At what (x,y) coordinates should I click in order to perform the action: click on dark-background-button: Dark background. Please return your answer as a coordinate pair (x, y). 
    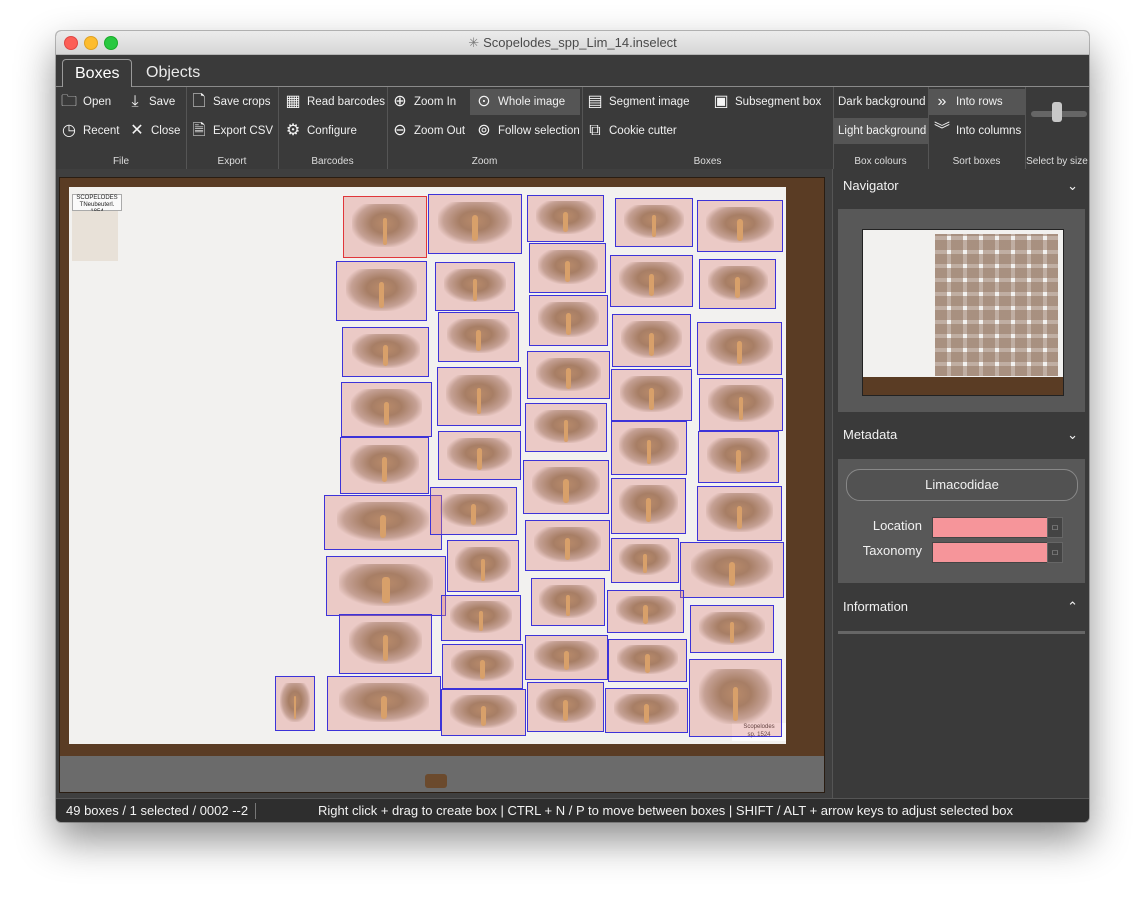
    Looking at the image, I should click on (882, 102).